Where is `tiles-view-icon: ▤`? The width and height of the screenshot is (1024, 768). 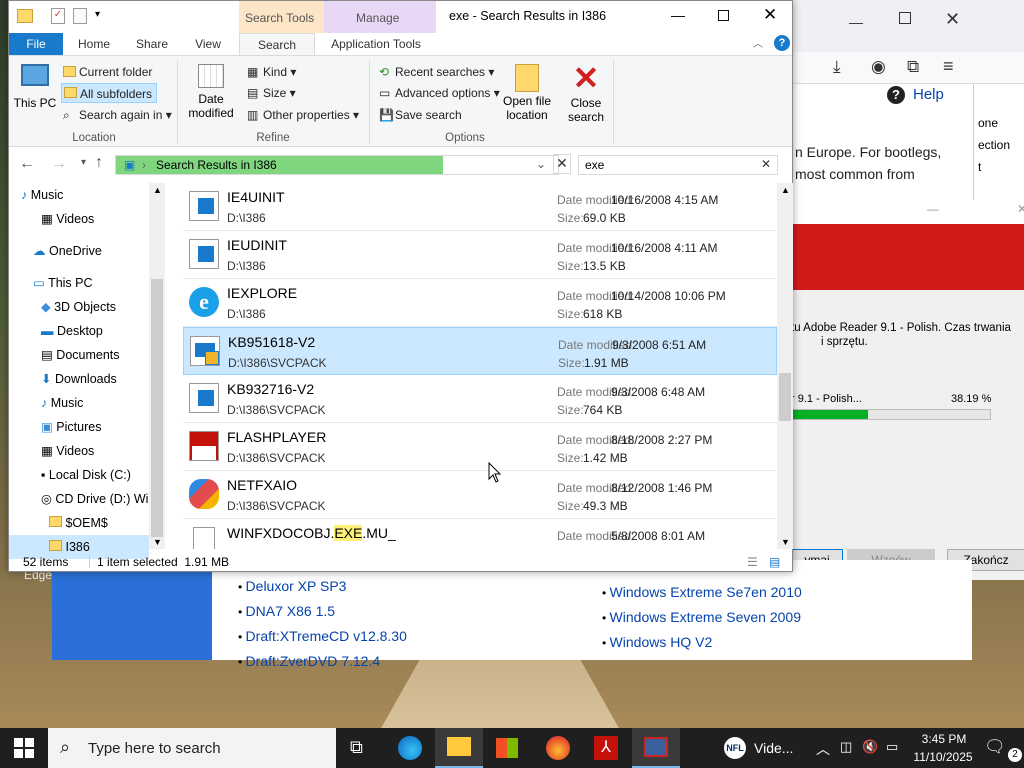
tiles-view-icon: ▤ is located at coordinates (774, 562).